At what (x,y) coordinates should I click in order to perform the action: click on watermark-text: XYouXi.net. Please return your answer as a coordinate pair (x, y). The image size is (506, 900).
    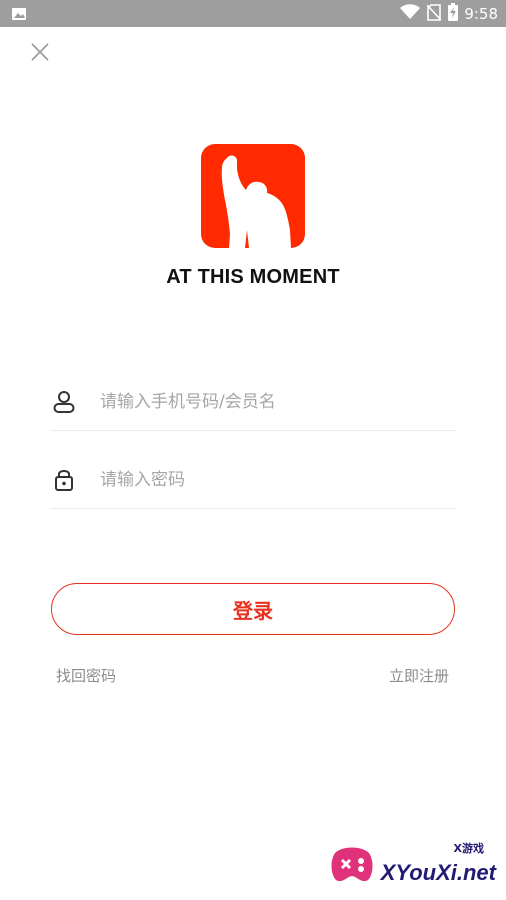
    Looking at the image, I should click on (438, 872).